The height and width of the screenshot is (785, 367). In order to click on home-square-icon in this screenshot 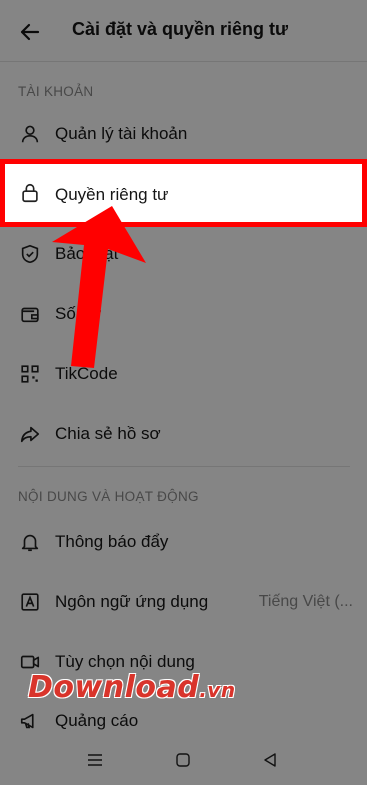, I will do `click(183, 760)`.